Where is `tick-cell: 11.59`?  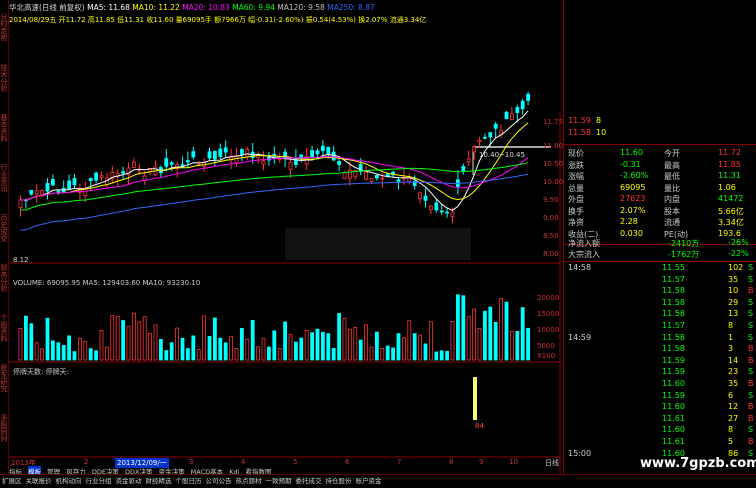
tick-cell: 11.59 is located at coordinates (673, 372).